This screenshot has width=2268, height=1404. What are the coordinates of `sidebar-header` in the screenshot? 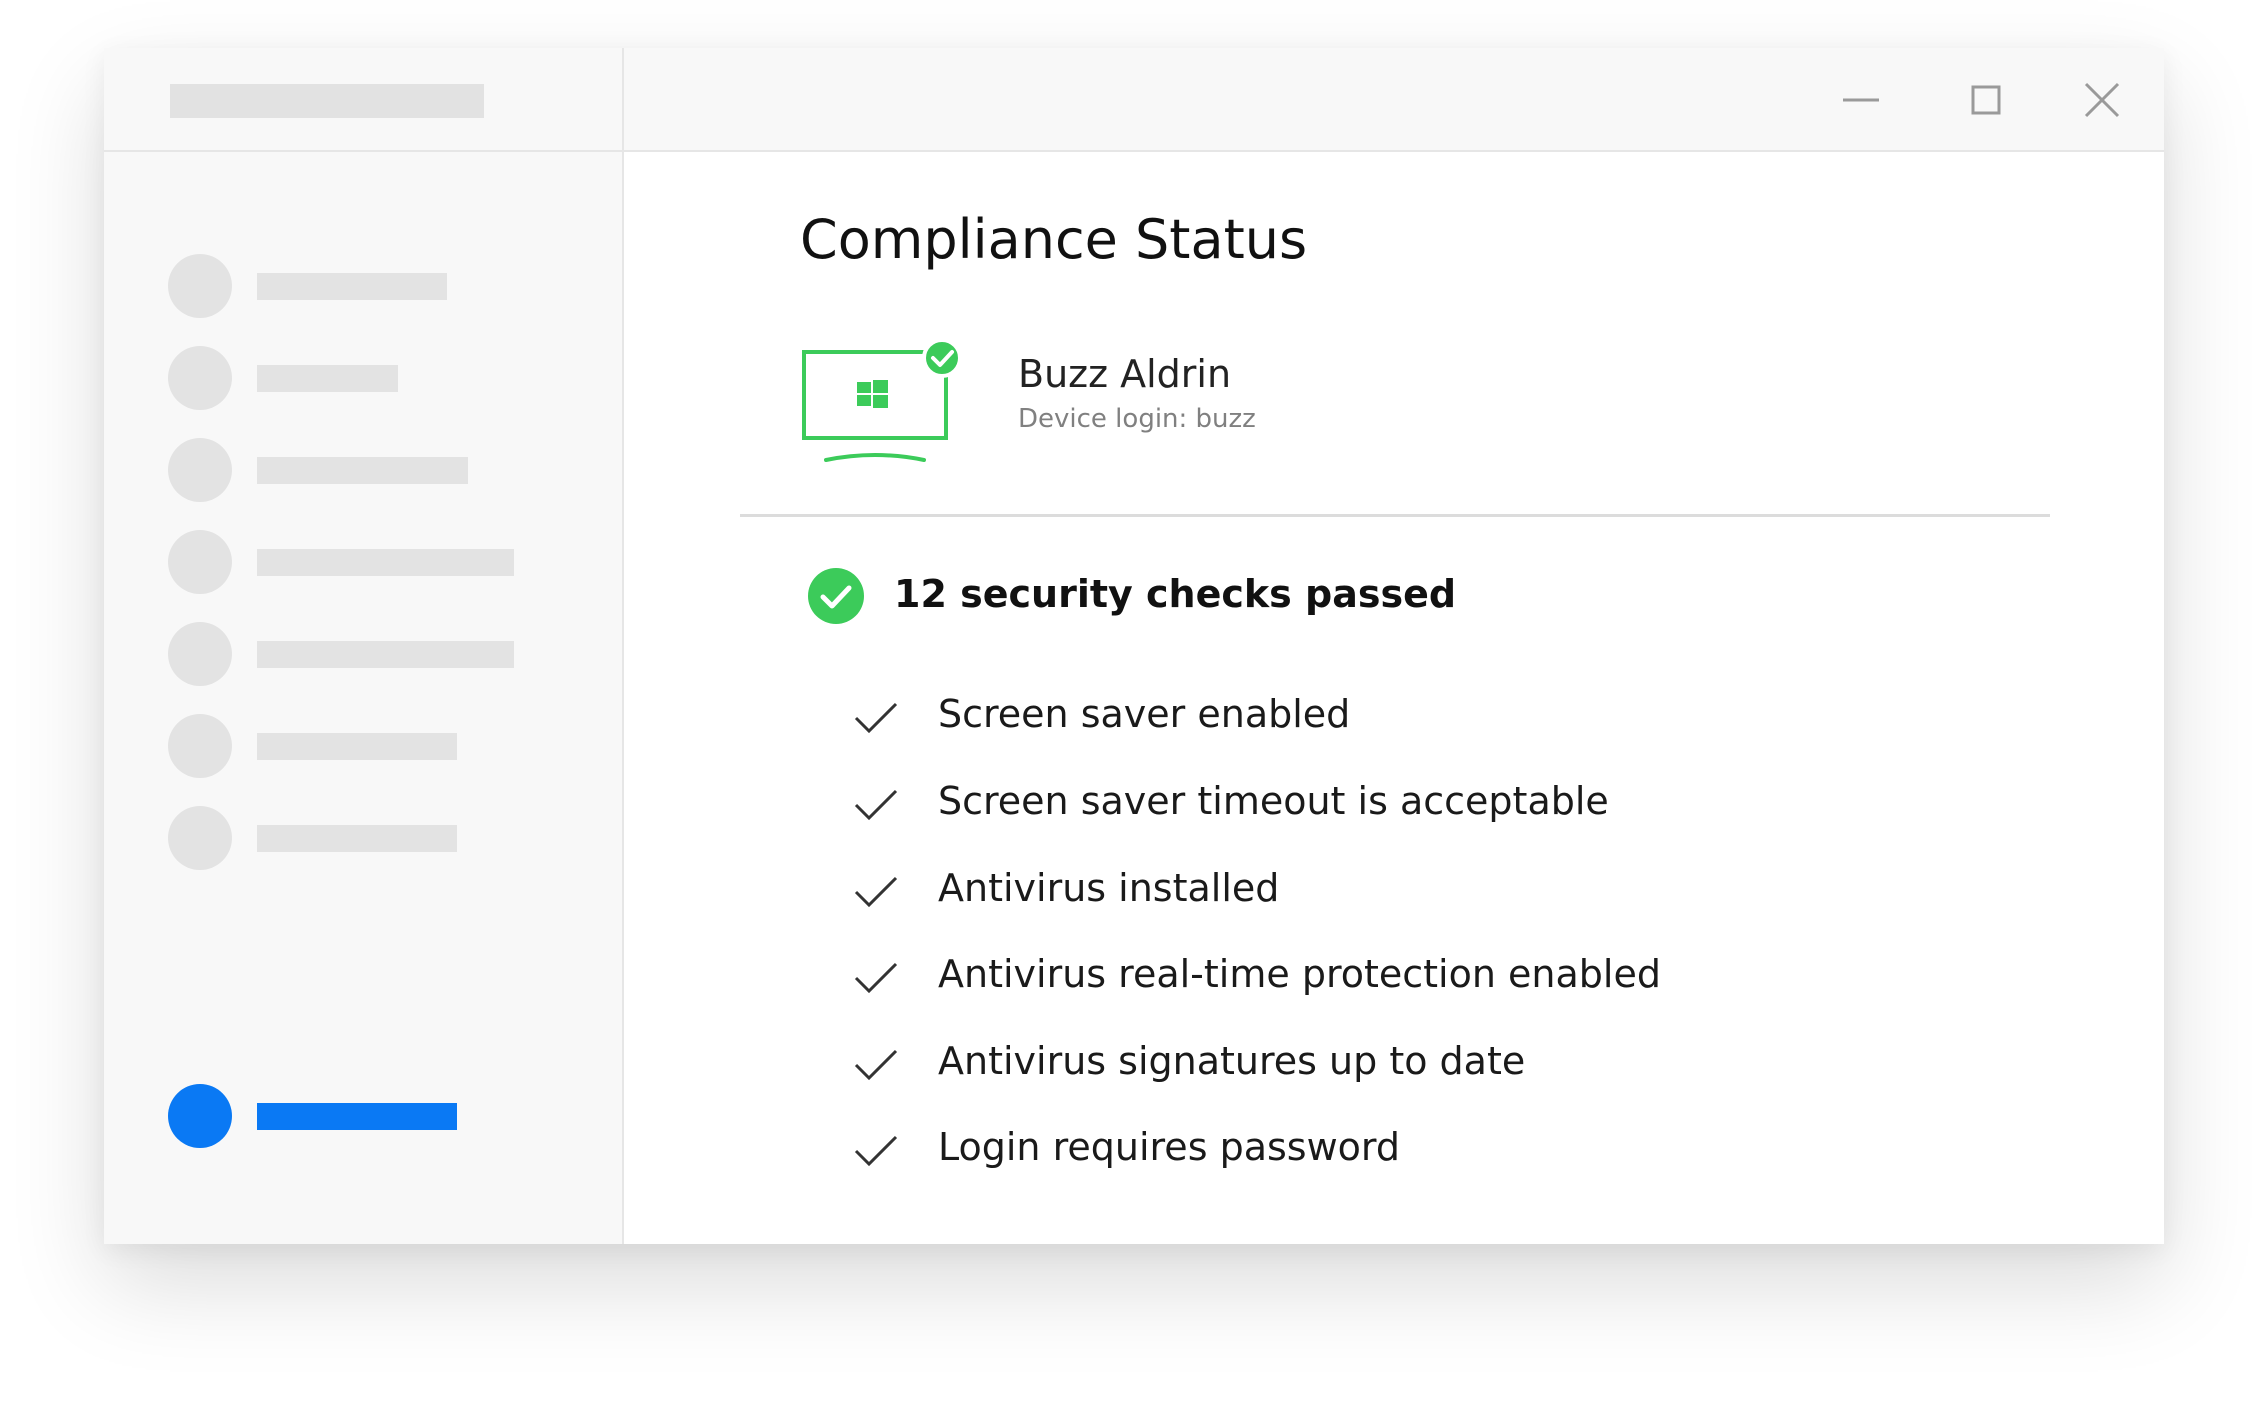 It's located at (363, 100).